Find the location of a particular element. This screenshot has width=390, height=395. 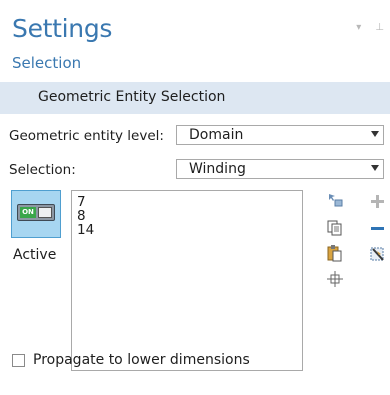

toggle-on-text: ON is located at coordinates (28, 212).